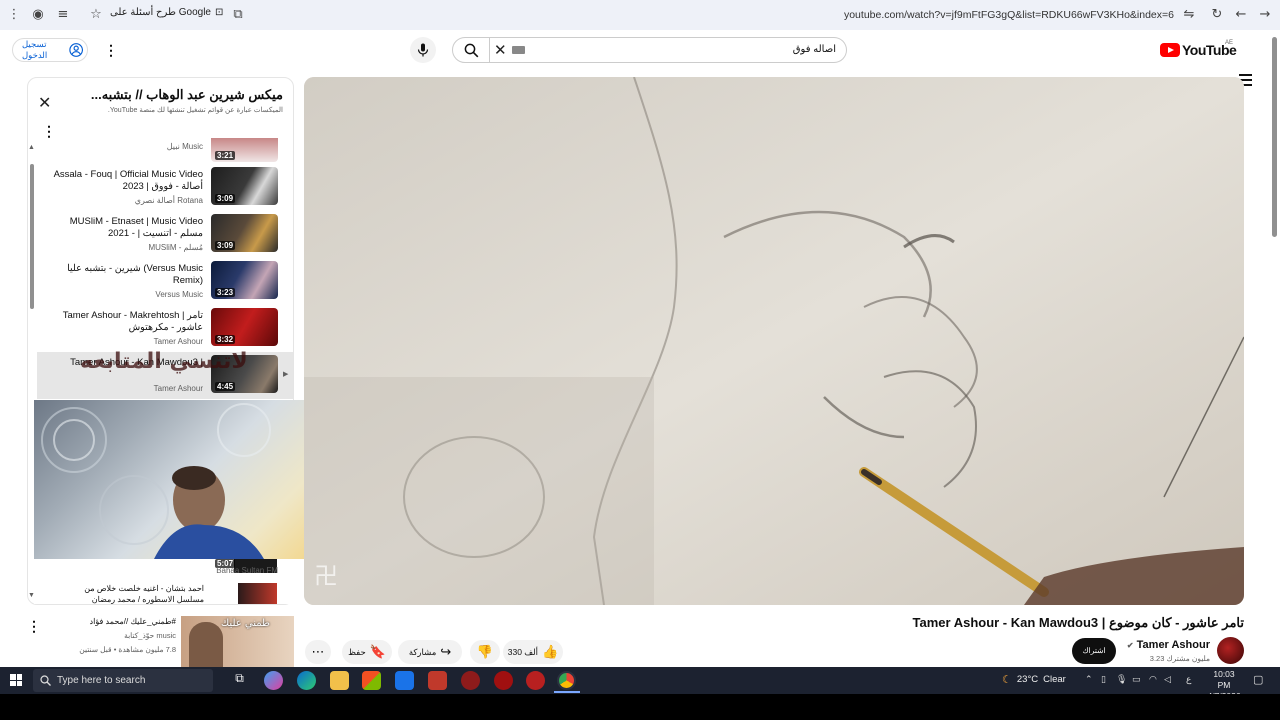  Describe the element at coordinates (225, 386) in the screenshot. I see `duration-badge: 4:45` at that location.